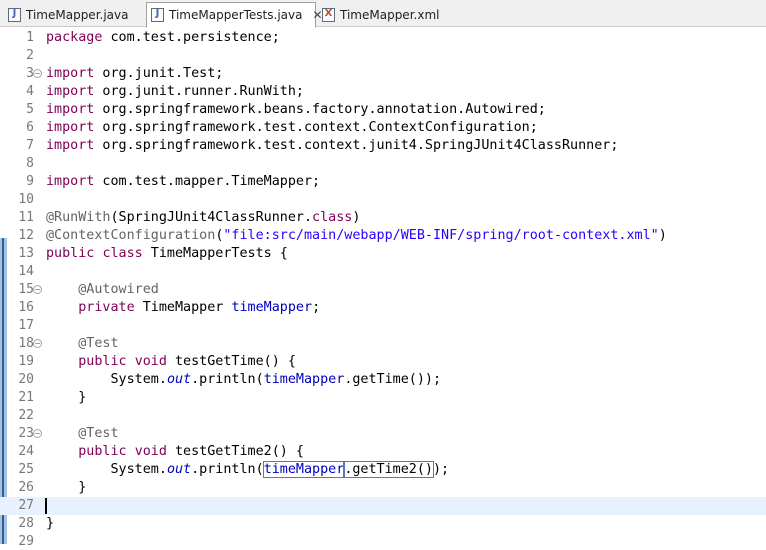 This screenshot has height=550, width=766. Describe the element at coordinates (26, 253) in the screenshot. I see `line-number: 13` at that location.